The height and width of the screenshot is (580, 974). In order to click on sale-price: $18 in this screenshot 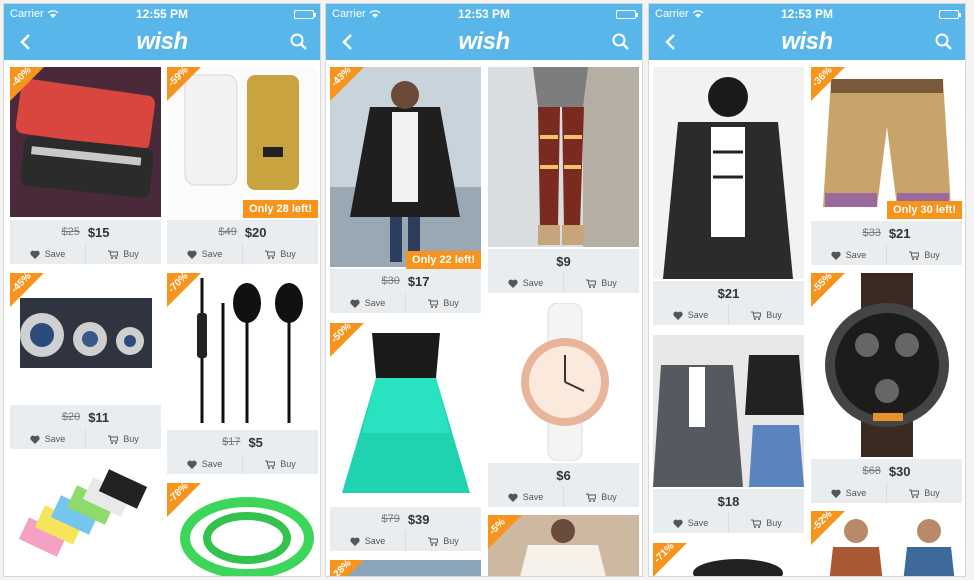, I will do `click(728, 501)`.